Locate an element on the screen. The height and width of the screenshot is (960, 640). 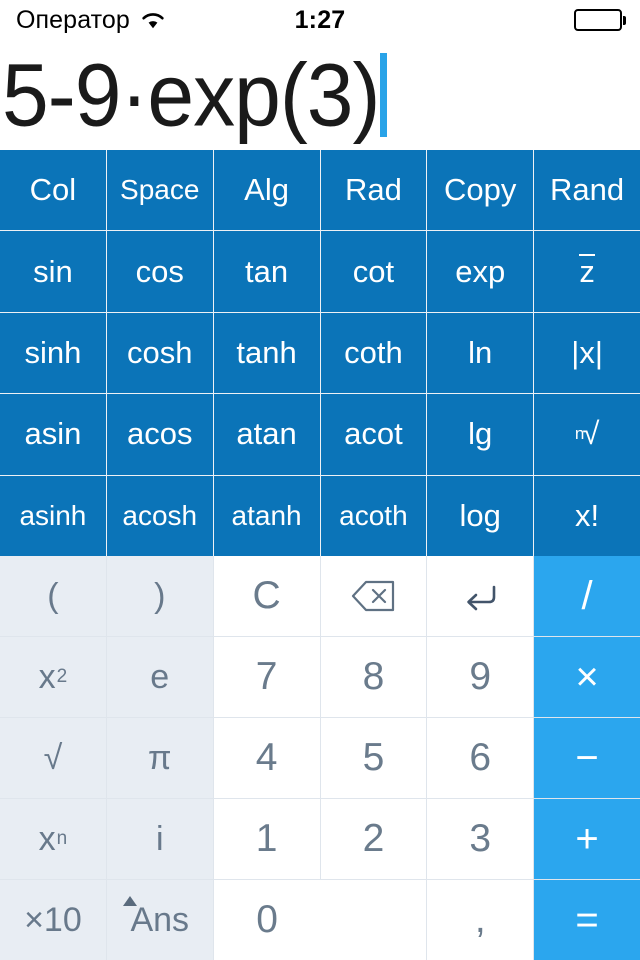
expression-wrapper: 5-9·exp(3) is located at coordinates (194, 95).